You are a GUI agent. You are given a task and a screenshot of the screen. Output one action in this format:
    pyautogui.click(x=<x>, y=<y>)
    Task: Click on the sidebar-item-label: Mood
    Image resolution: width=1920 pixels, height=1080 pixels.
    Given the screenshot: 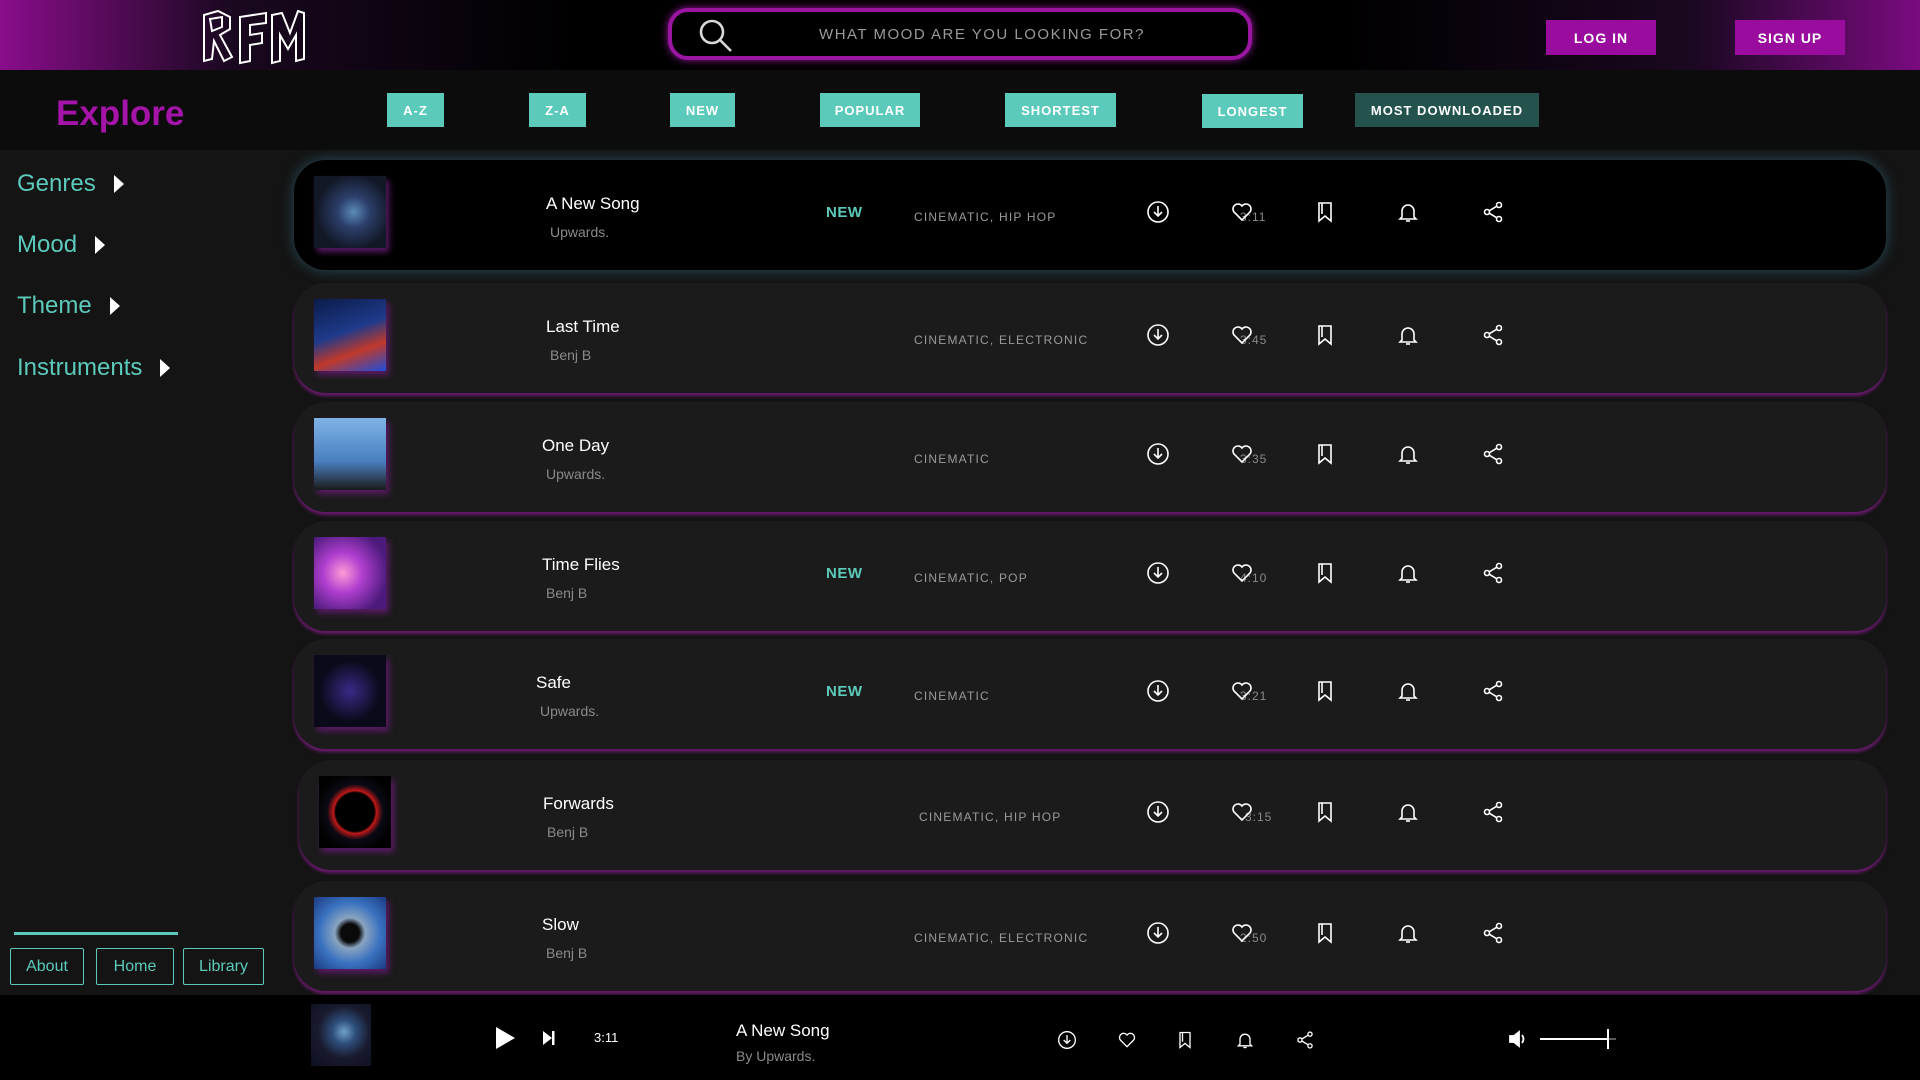 What is the action you would take?
    pyautogui.click(x=47, y=244)
    